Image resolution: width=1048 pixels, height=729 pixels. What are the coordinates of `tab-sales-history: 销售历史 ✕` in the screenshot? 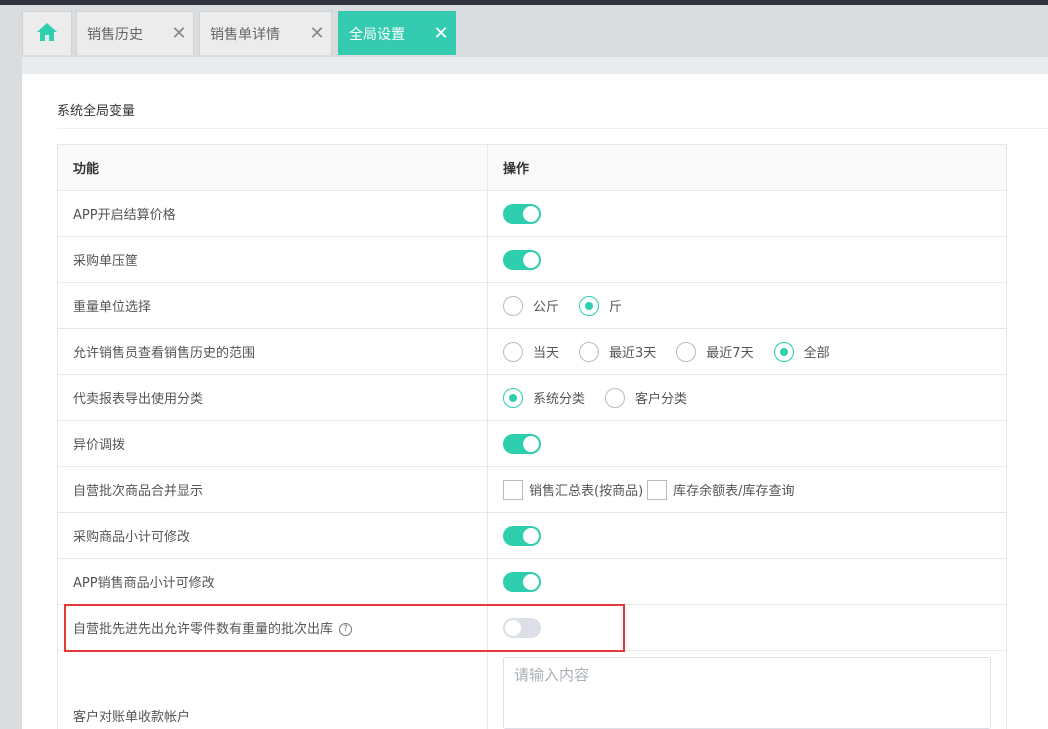 It's located at (135, 33).